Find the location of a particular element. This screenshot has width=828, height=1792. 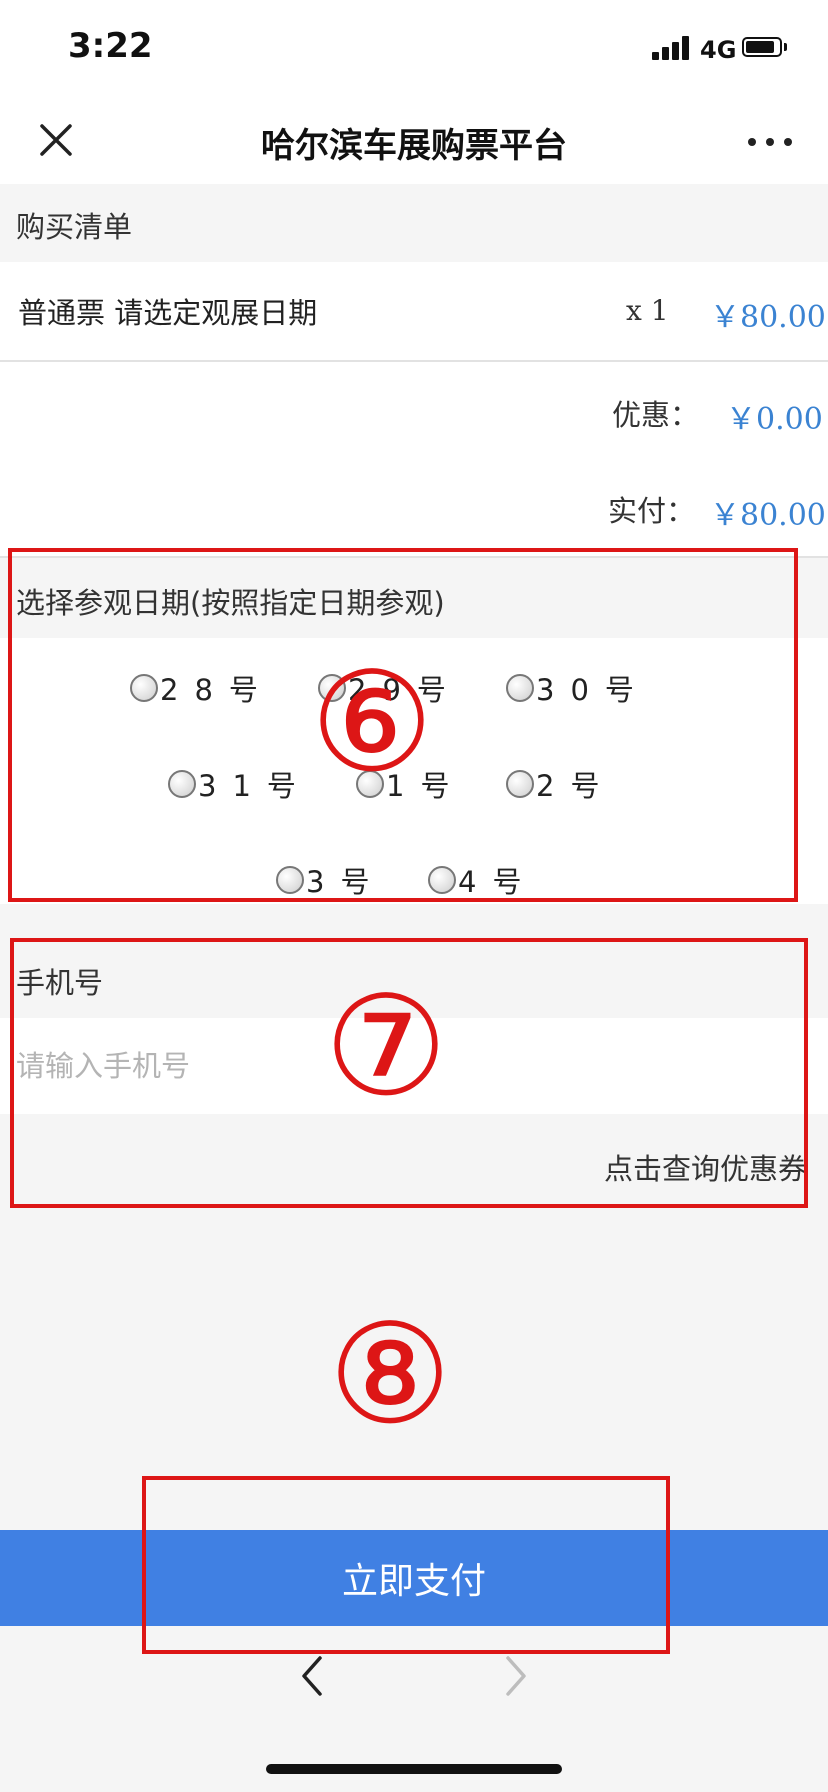

date-option-31: 31号 is located at coordinates (240, 784).